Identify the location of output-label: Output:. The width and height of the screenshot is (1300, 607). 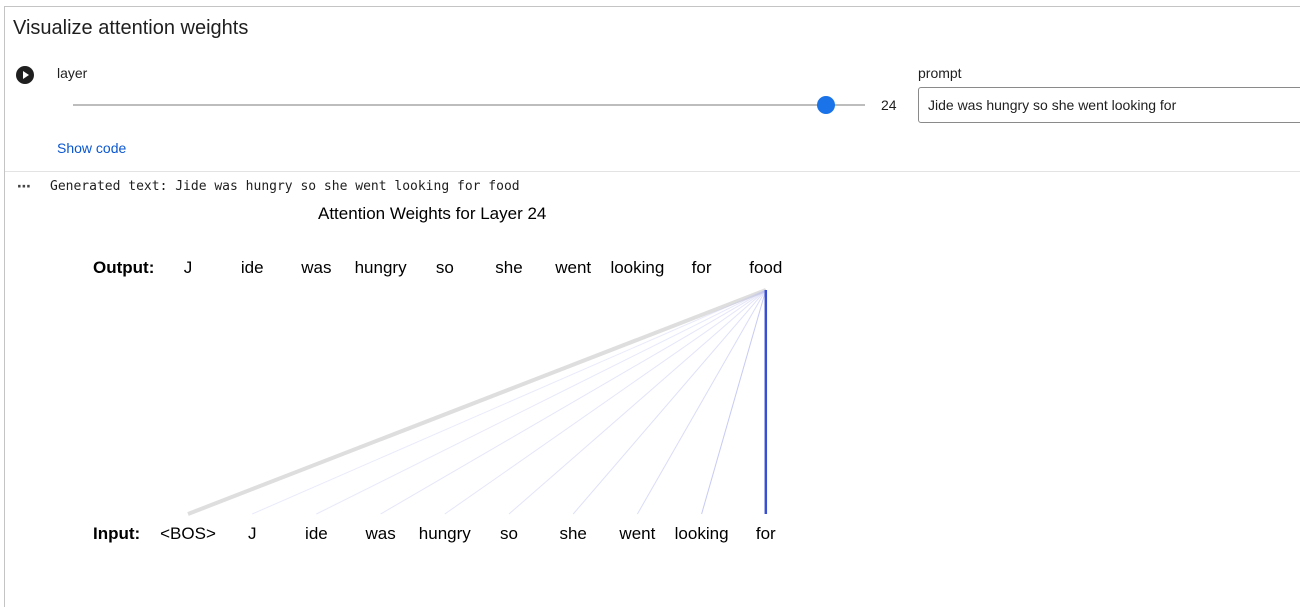
(124, 267).